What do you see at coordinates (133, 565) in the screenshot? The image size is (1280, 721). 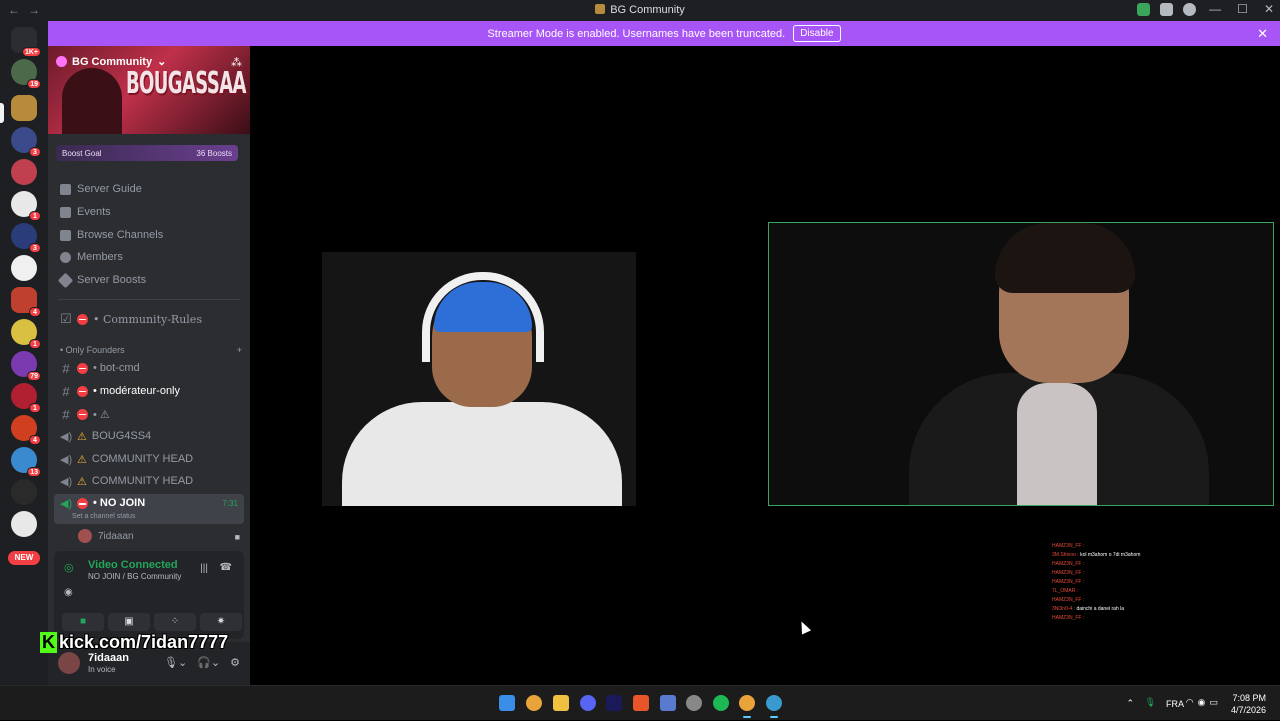 I see `voice-status: Video Connected` at bounding box center [133, 565].